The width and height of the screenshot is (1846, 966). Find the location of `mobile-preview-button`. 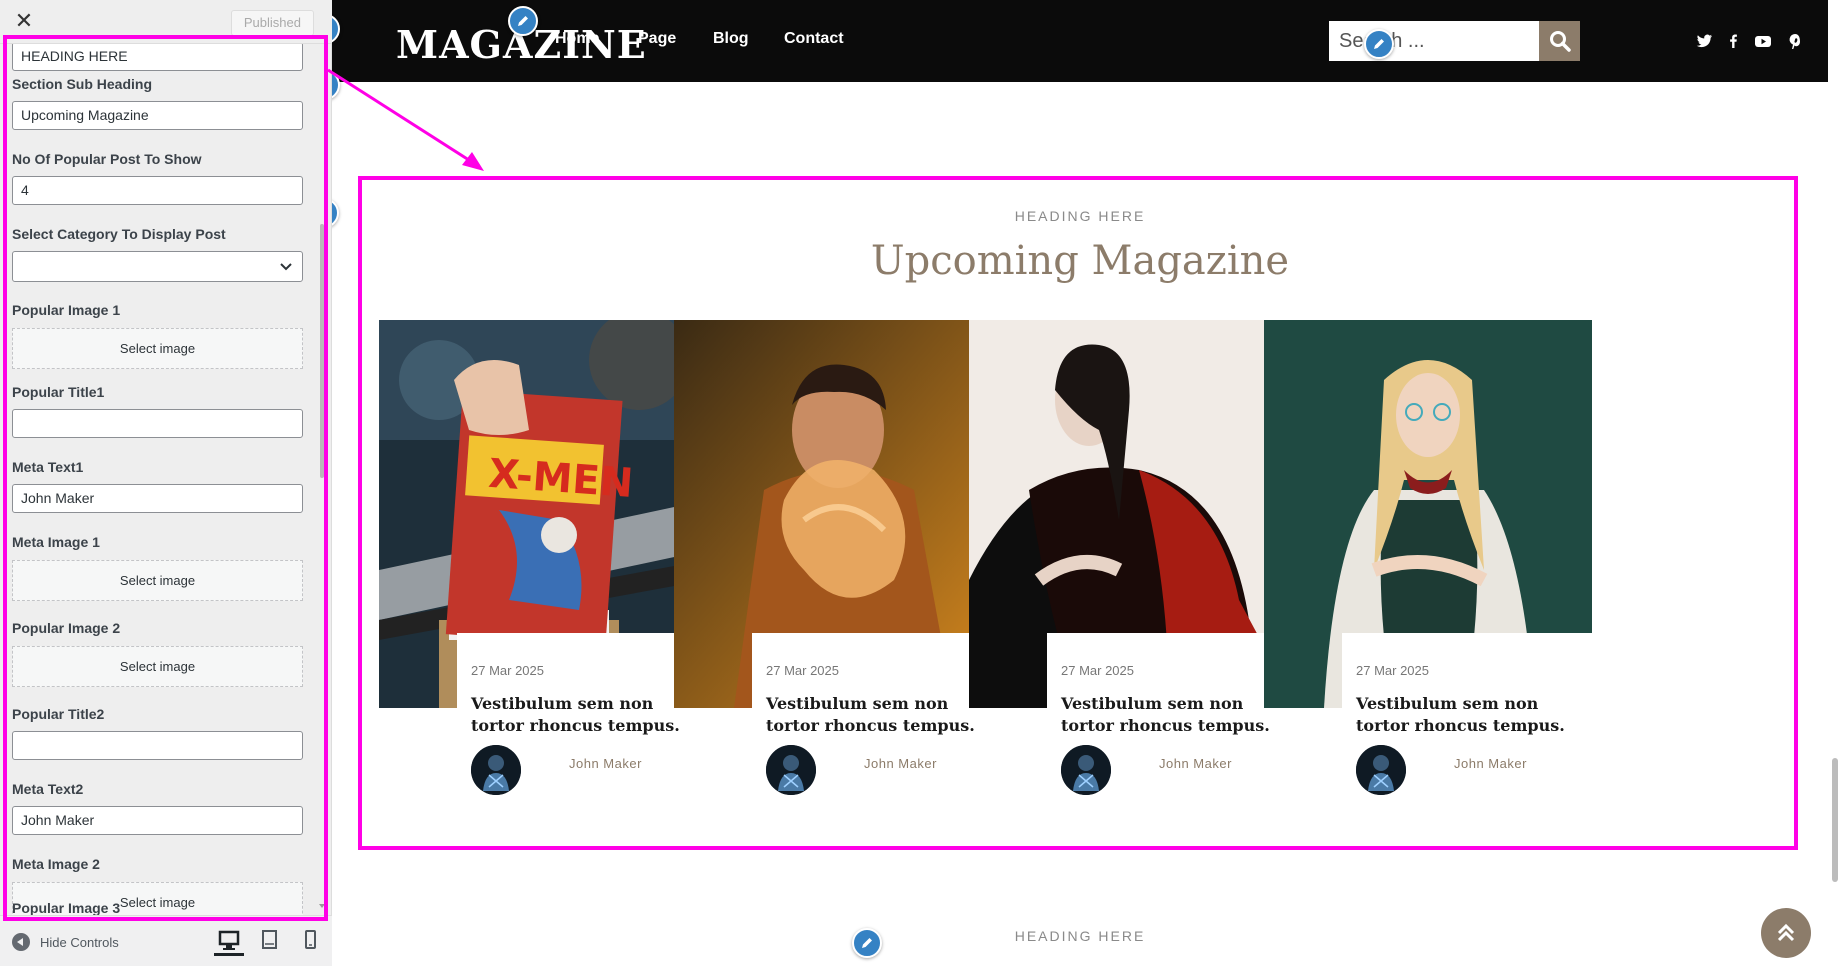

mobile-preview-button is located at coordinates (311, 942).